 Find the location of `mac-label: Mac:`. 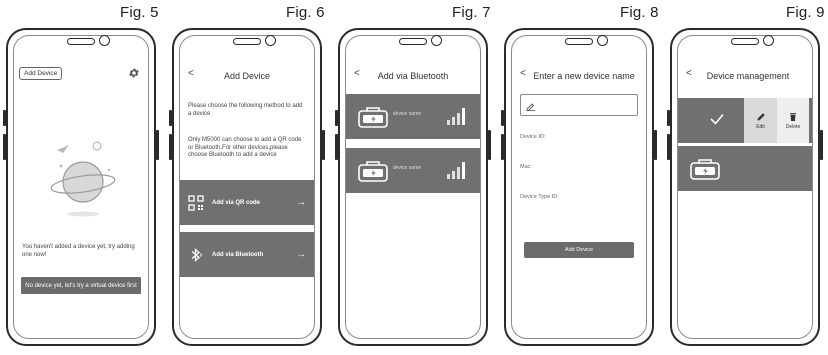

mac-label: Mac: is located at coordinates (526, 167).